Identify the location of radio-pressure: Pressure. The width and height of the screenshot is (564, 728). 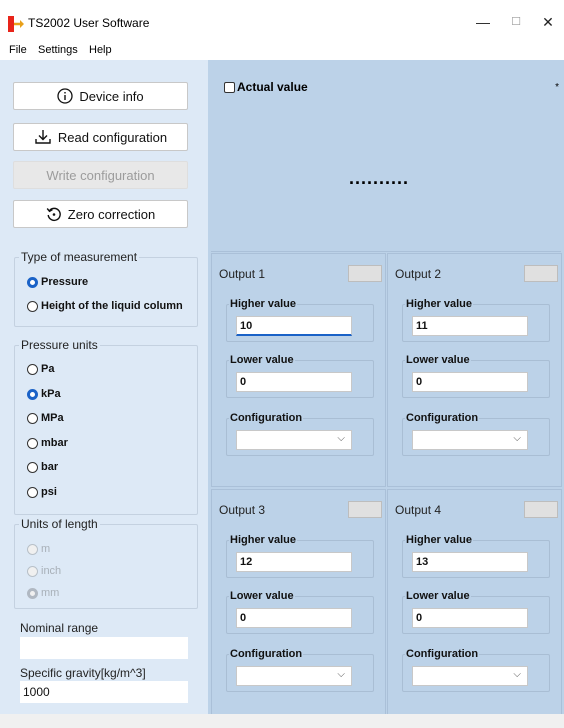
(57, 282).